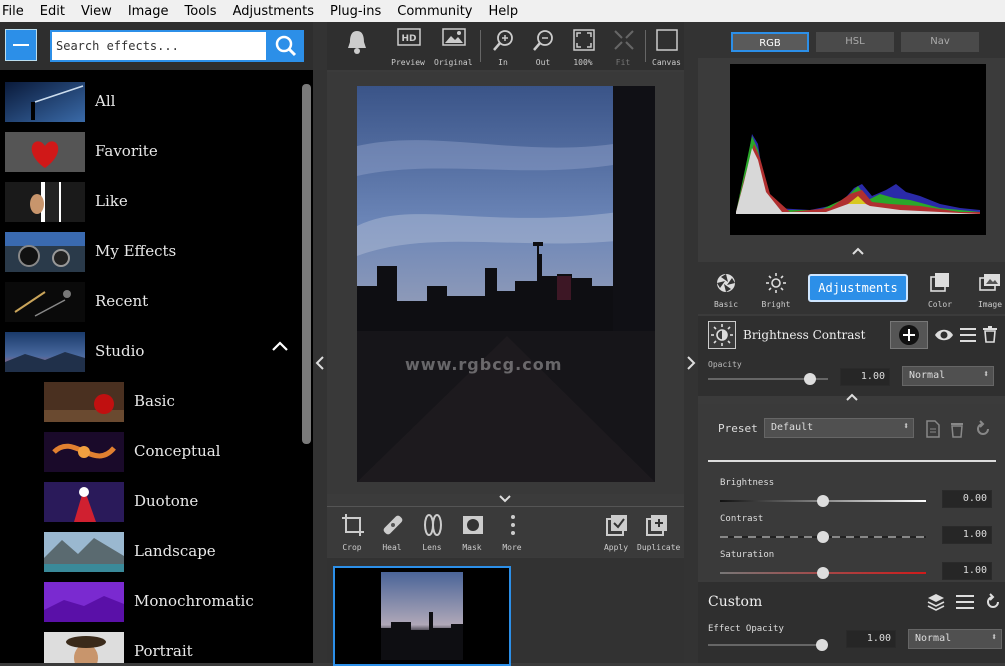 Image resolution: width=1005 pixels, height=666 pixels. Describe the element at coordinates (967, 499) in the screenshot. I see `brightness-value-field: 0.00` at that location.